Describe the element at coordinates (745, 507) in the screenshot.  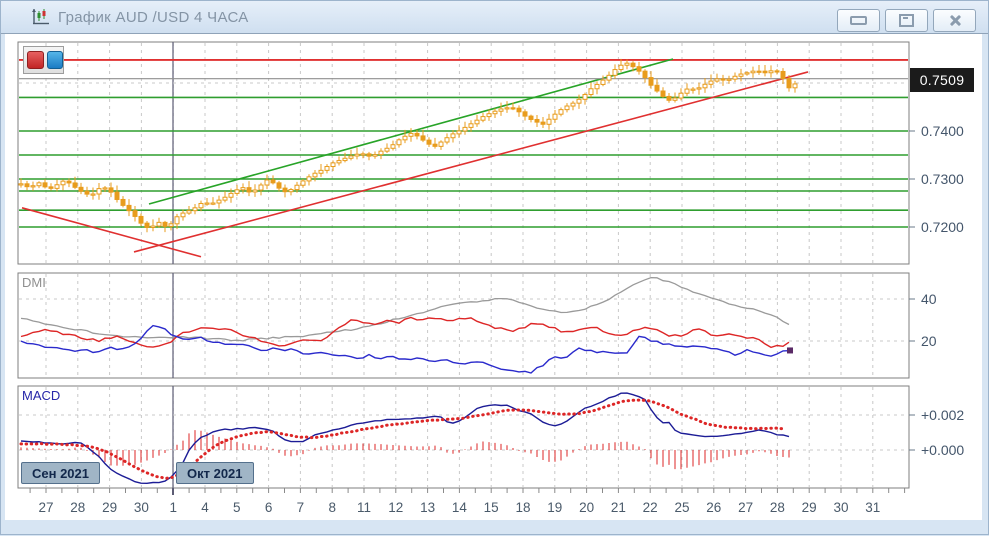
I see `x-axis-label: 27` at that location.